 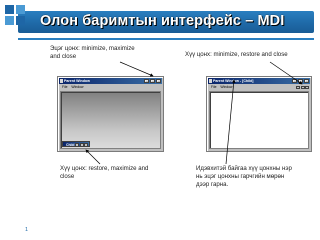 I want to click on title-underline, so click(x=166, y=39).